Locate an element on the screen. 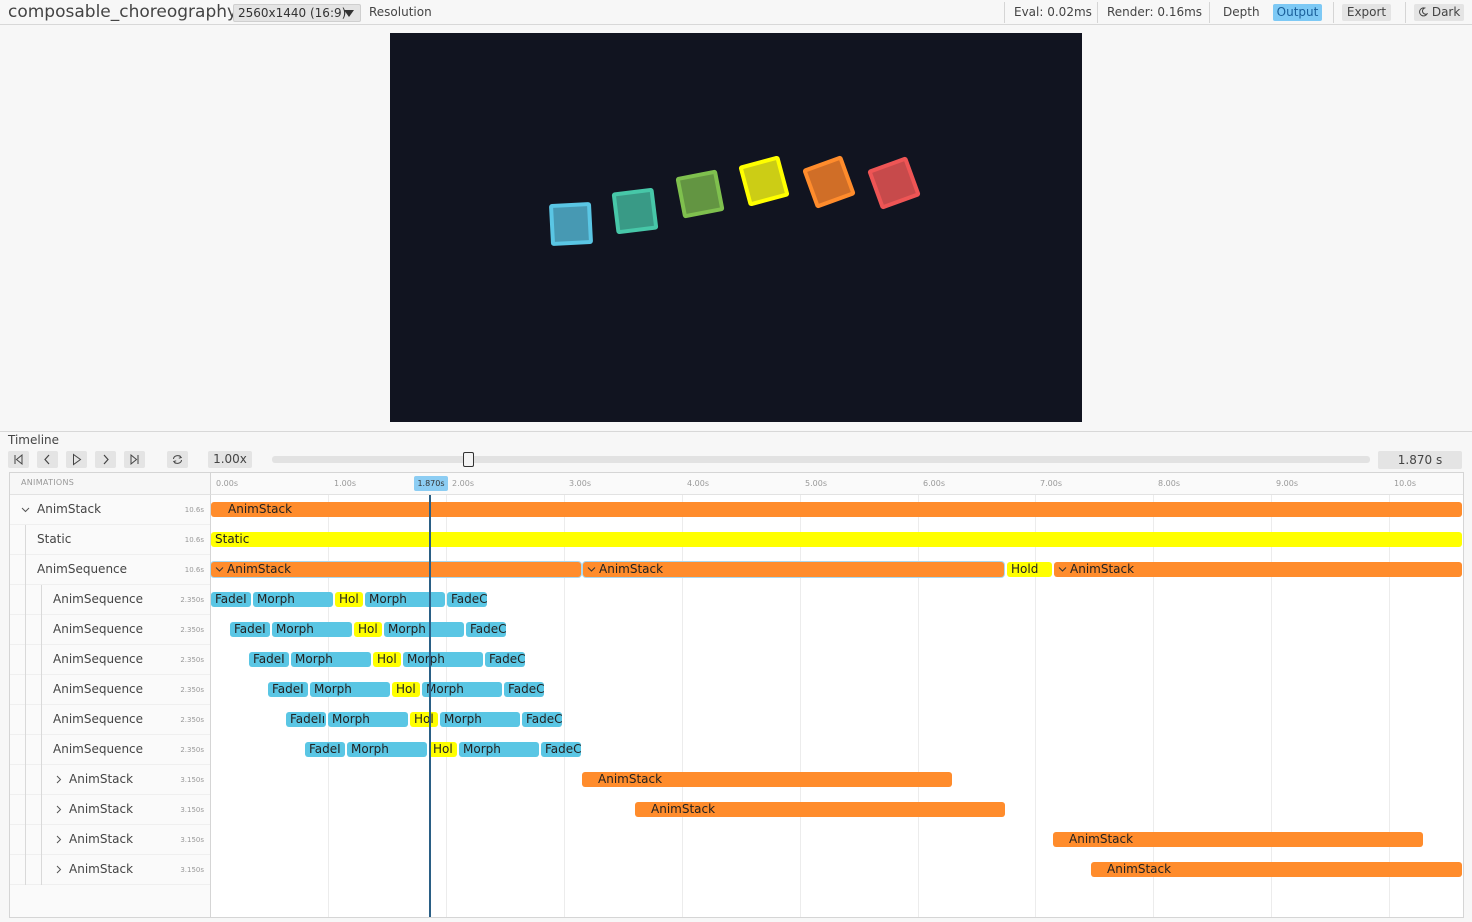 This screenshot has height=922, width=1472. tree-row-duration: 10.6s is located at coordinates (194, 570).